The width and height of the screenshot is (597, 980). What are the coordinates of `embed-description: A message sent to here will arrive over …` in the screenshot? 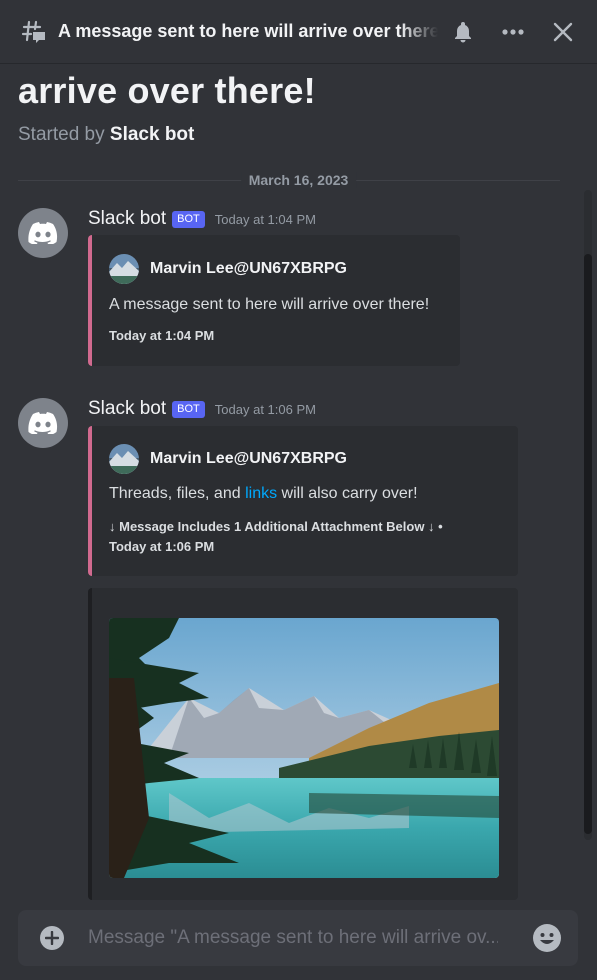 It's located at (269, 304).